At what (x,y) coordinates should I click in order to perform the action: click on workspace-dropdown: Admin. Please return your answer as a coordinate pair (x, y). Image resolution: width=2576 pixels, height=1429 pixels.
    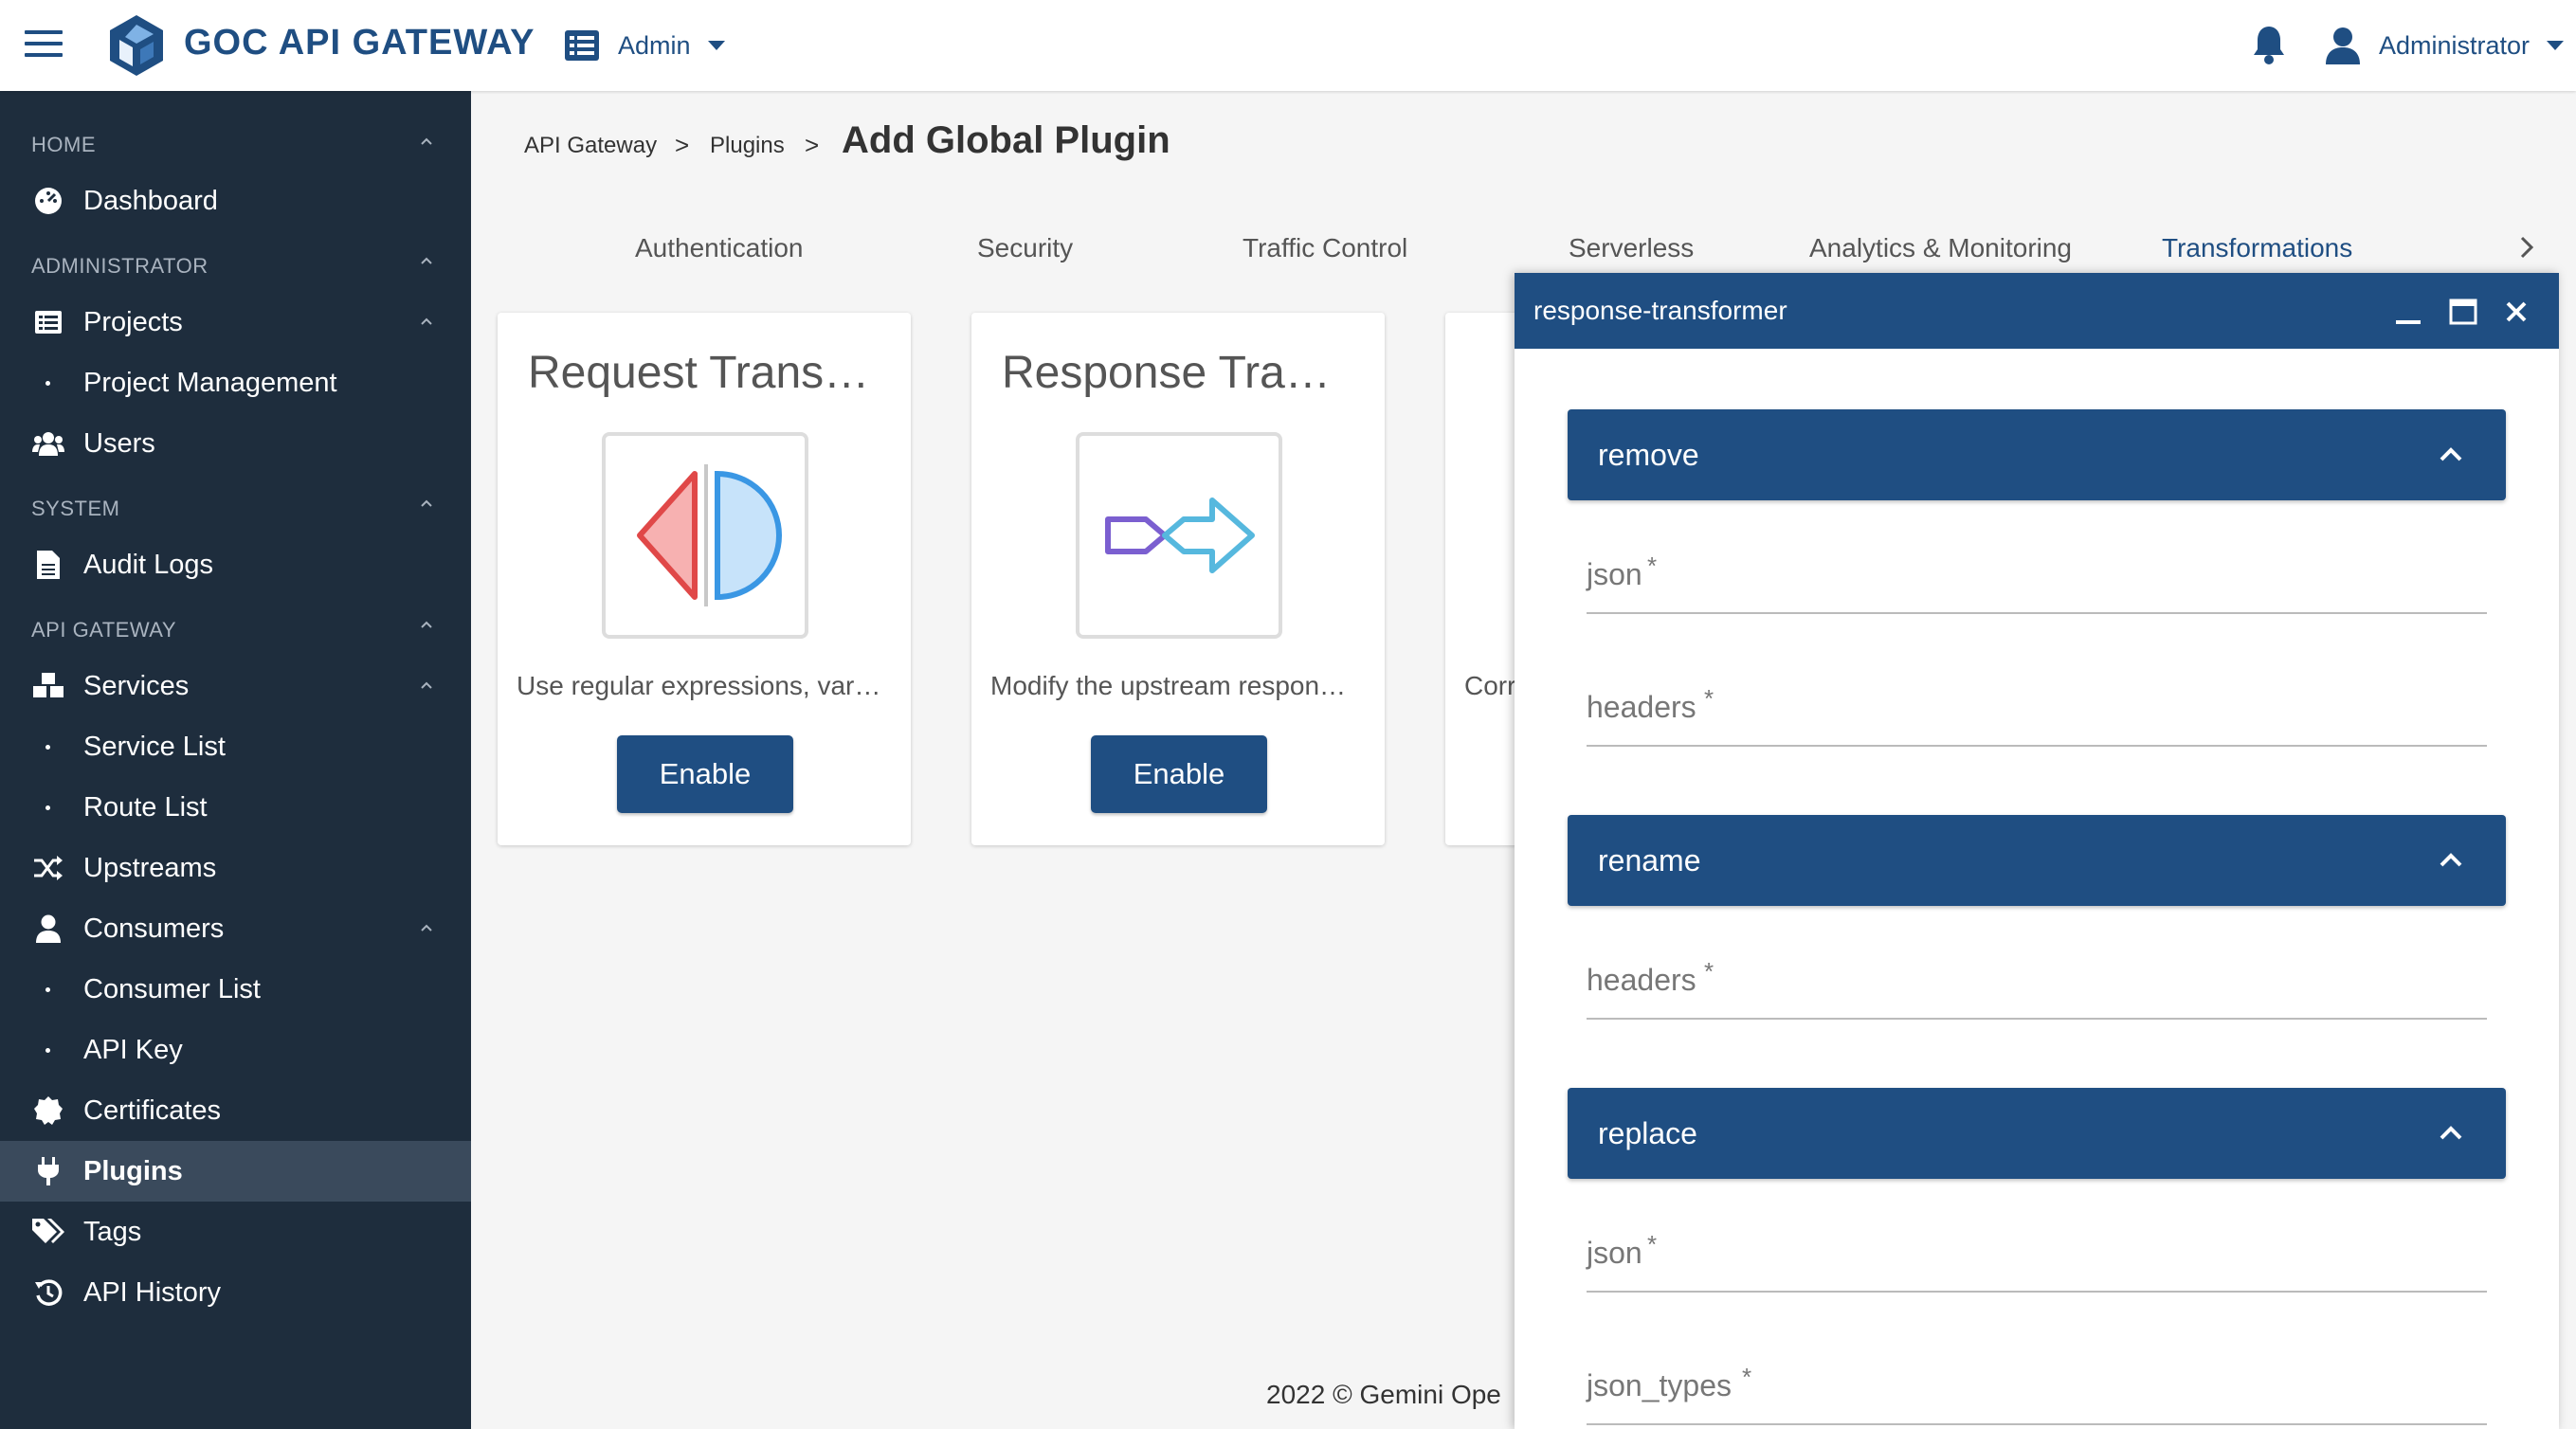
    Looking at the image, I should click on (645, 45).